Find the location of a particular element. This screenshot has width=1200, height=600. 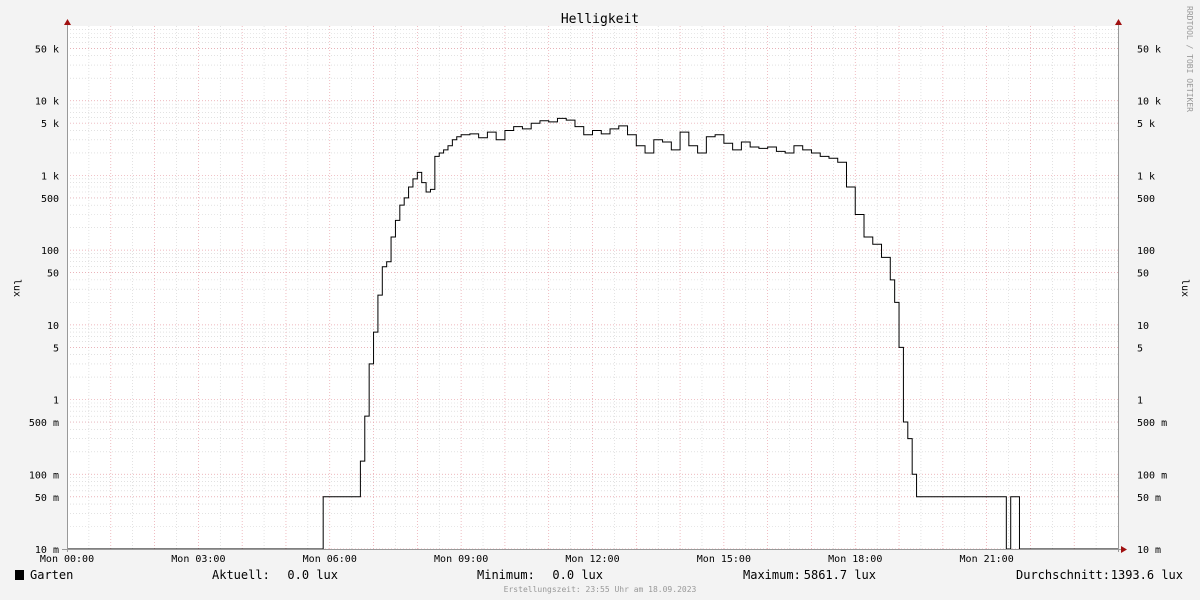

x-tick-label: Mon 03:00 is located at coordinates (198, 559).